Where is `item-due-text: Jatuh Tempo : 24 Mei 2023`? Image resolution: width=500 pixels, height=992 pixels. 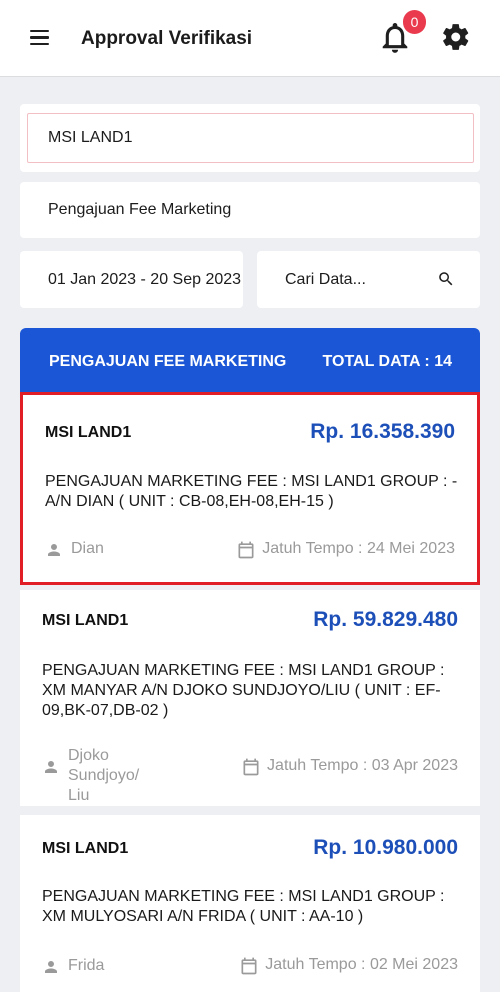
item-due-text: Jatuh Tempo : 24 Mei 2023 is located at coordinates (358, 548).